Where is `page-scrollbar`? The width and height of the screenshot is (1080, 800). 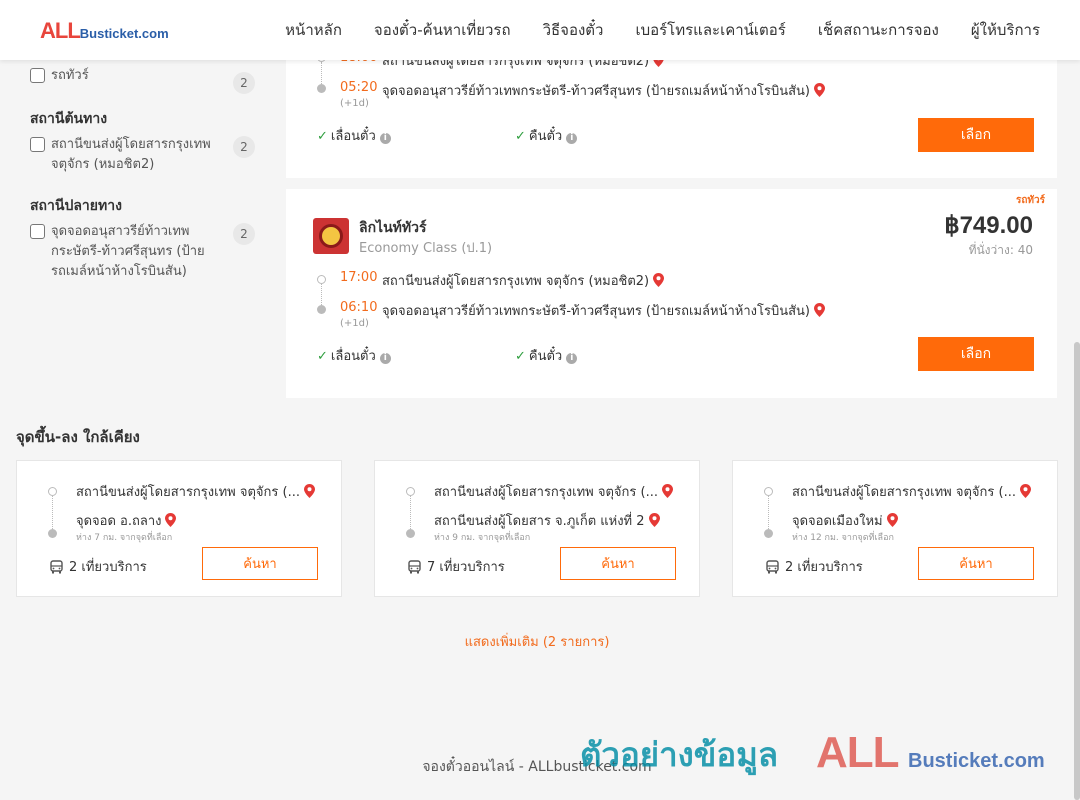
page-scrollbar is located at coordinates (1077, 571).